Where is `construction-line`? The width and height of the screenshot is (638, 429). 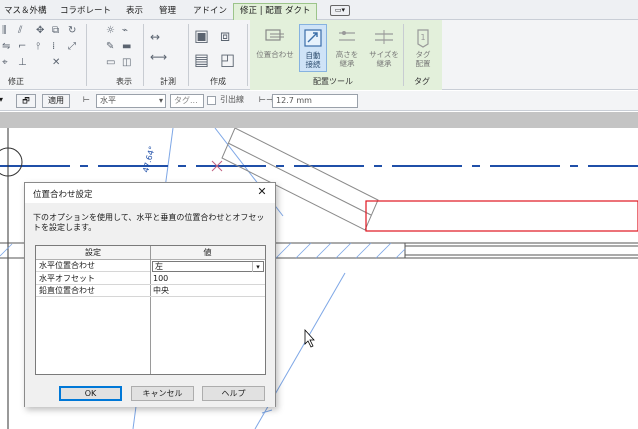
construction-line is located at coordinates (267, 411).